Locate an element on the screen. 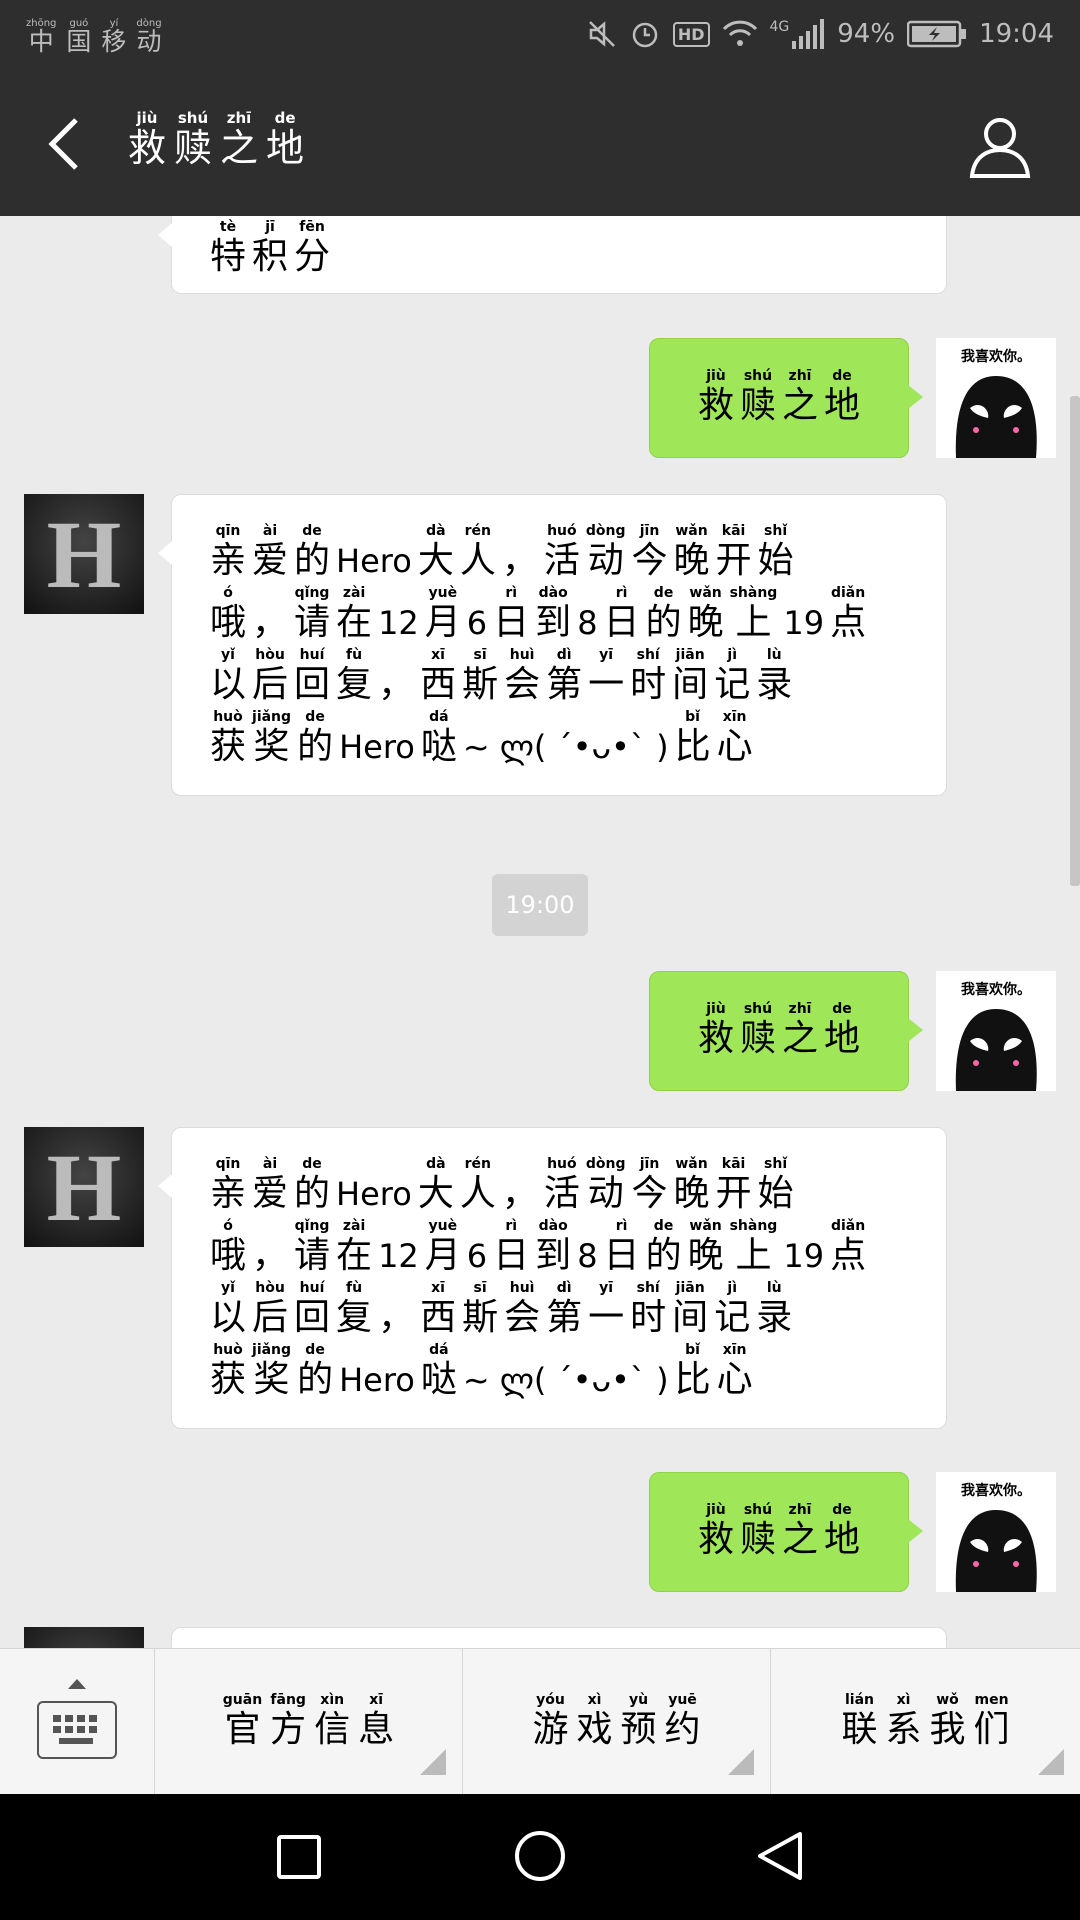 The height and width of the screenshot is (1920, 1080). official-account-avatar is located at coordinates (84, 1637).